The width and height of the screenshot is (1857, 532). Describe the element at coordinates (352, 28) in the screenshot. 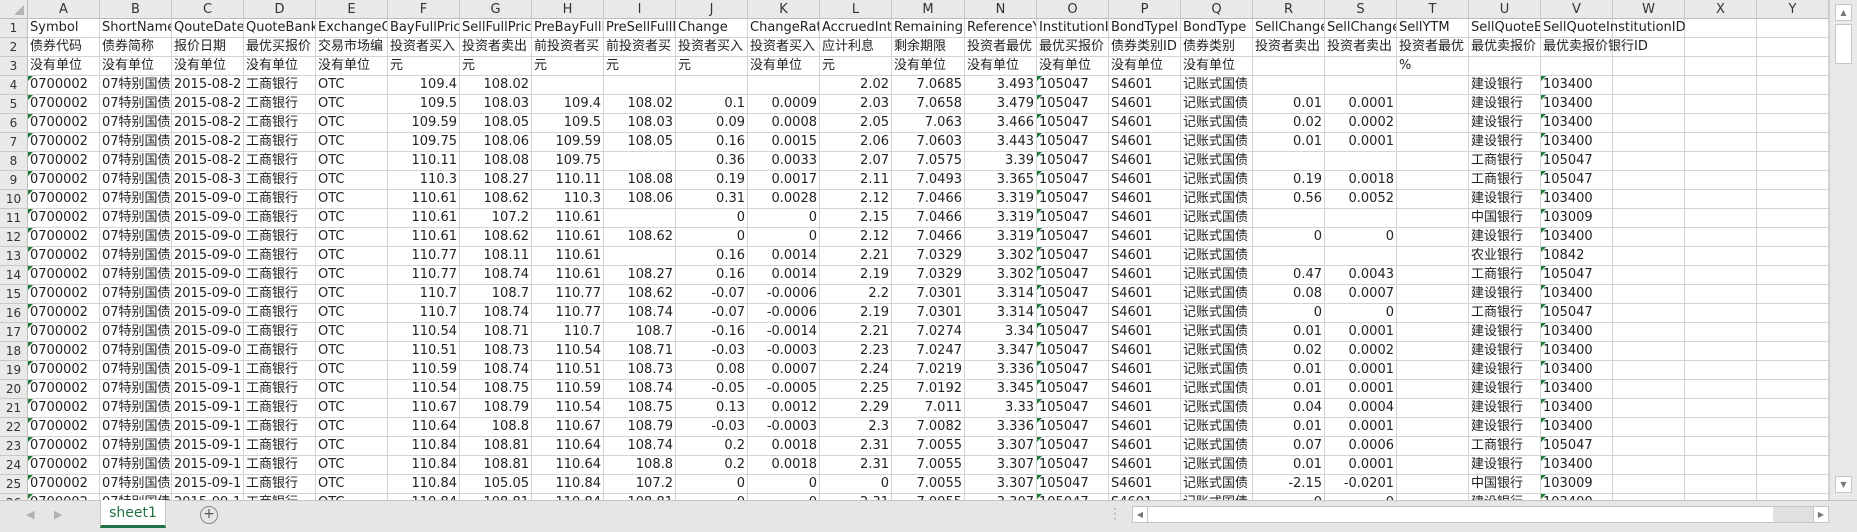

I see `header-cell: ExchangeC` at that location.